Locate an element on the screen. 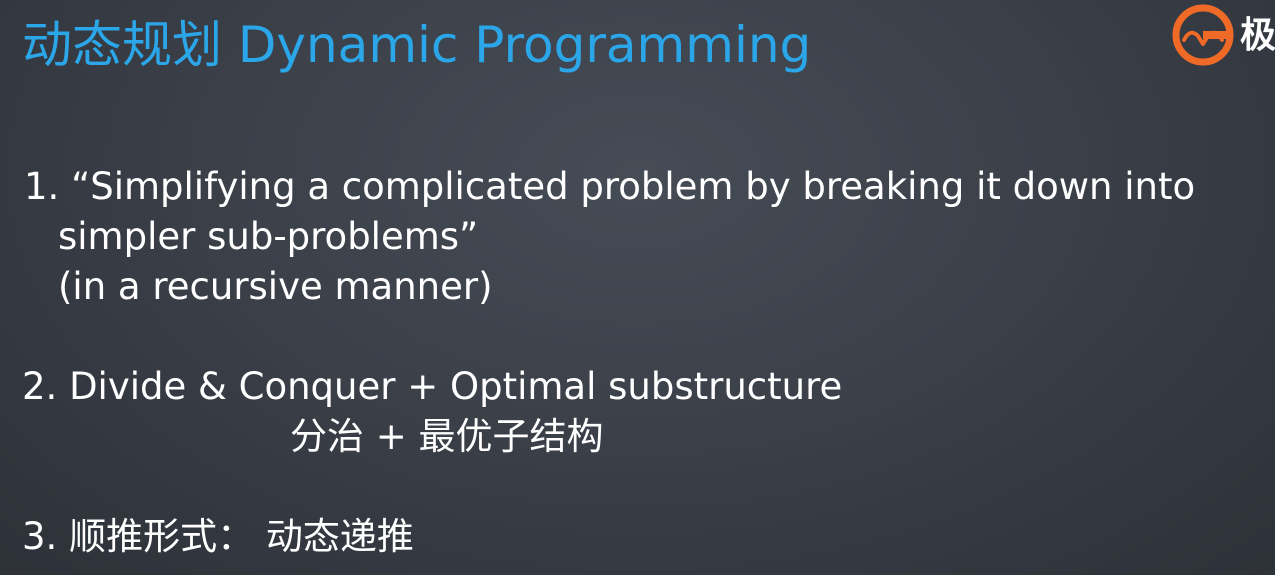  geekbang-logo-icon is located at coordinates (1203, 35).